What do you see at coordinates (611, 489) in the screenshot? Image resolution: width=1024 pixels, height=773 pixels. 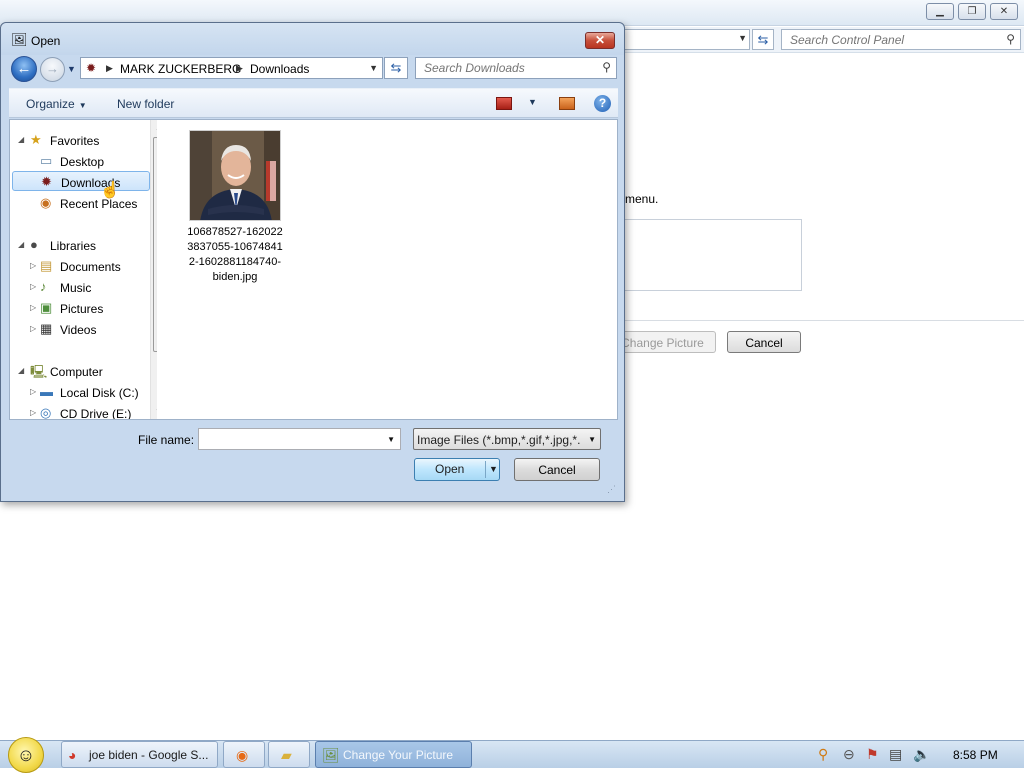 I see `resize-grip-icon: ⋰` at bounding box center [611, 489].